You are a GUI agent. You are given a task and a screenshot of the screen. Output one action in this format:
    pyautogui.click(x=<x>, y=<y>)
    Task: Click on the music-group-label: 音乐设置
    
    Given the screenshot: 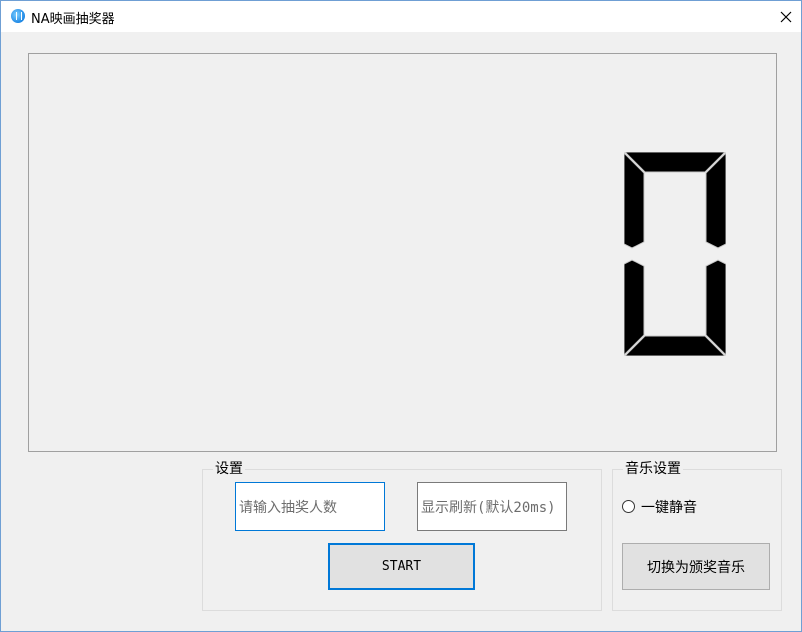 What is the action you would take?
    pyautogui.click(x=653, y=469)
    